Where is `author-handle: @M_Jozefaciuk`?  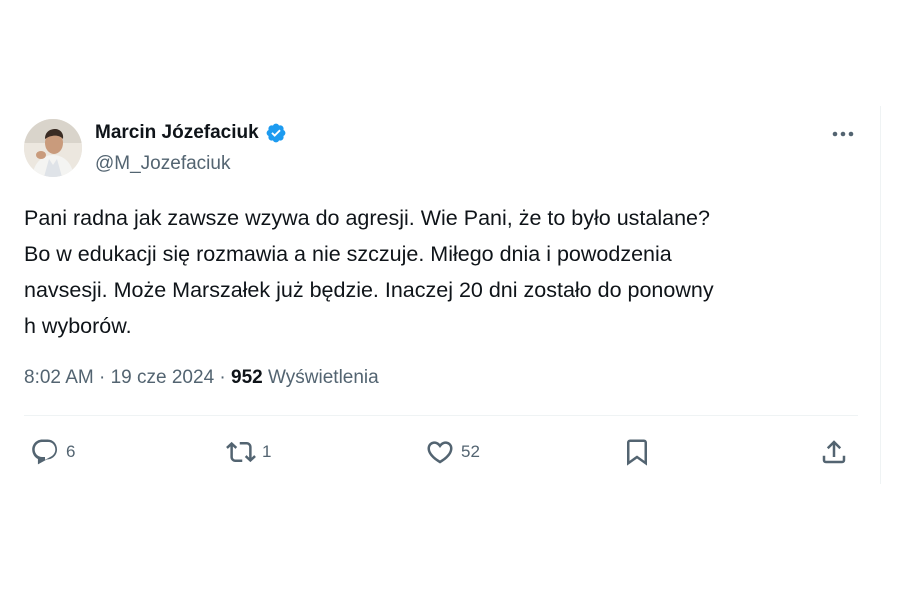 author-handle: @M_Jozefaciuk is located at coordinates (162, 164).